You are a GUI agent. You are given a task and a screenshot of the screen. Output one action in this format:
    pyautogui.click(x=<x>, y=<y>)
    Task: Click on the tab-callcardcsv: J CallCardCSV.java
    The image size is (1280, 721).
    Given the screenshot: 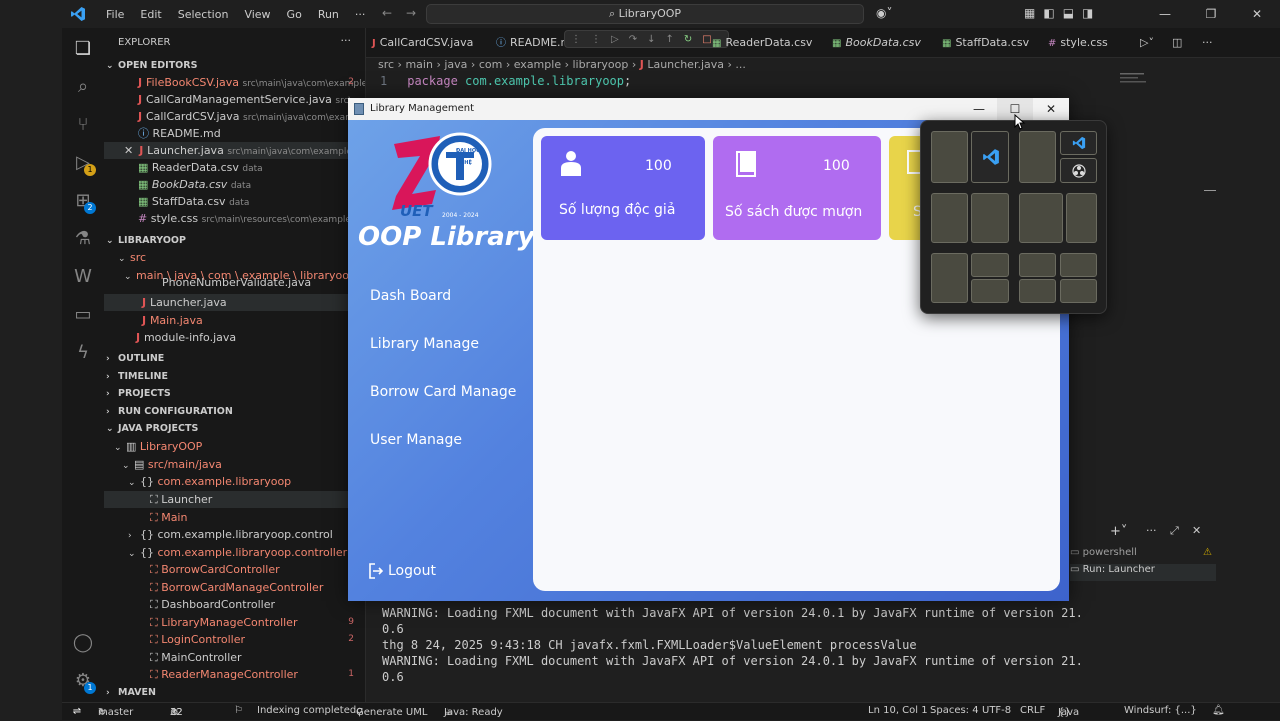 What is the action you would take?
    pyautogui.click(x=422, y=43)
    